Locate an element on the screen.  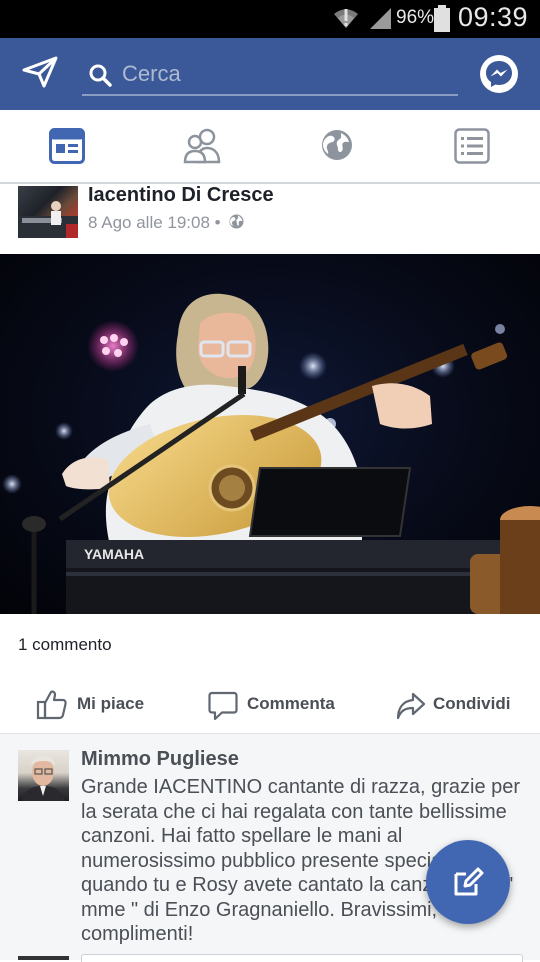
tab-menu is located at coordinates (472, 146).